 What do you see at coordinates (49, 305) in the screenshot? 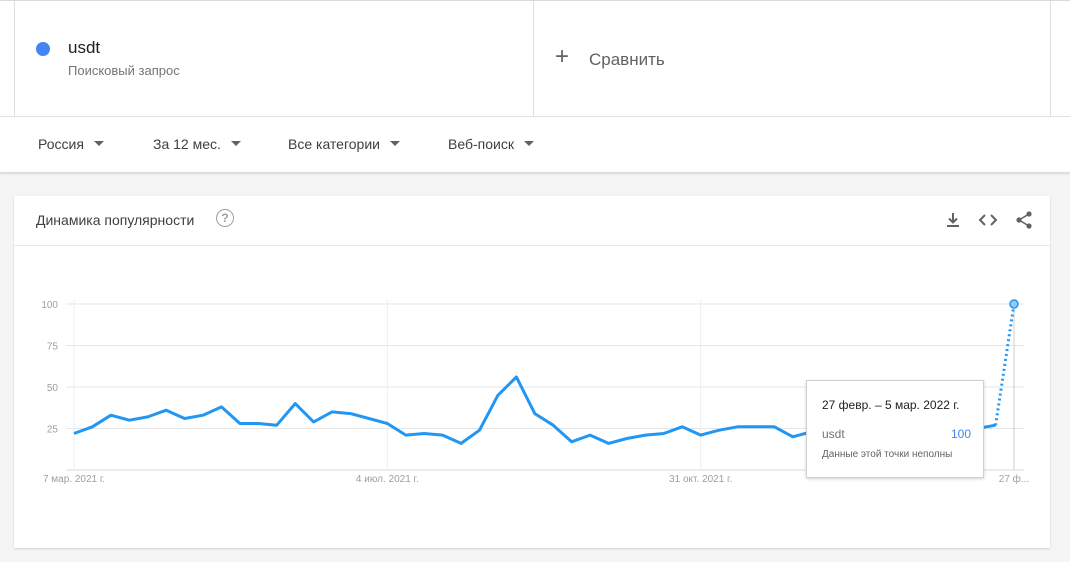
I see `y-tick-label: 100` at bounding box center [49, 305].